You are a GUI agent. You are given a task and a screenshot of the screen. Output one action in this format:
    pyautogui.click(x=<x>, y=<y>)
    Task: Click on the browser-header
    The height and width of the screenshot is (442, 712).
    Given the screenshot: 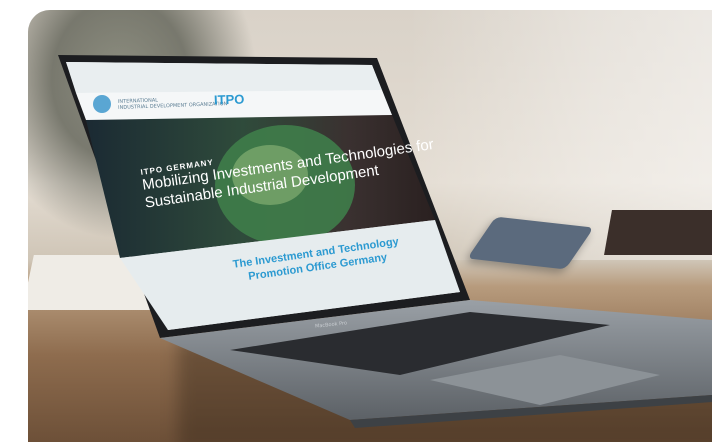 What is the action you would take?
    pyautogui.click(x=224, y=77)
    